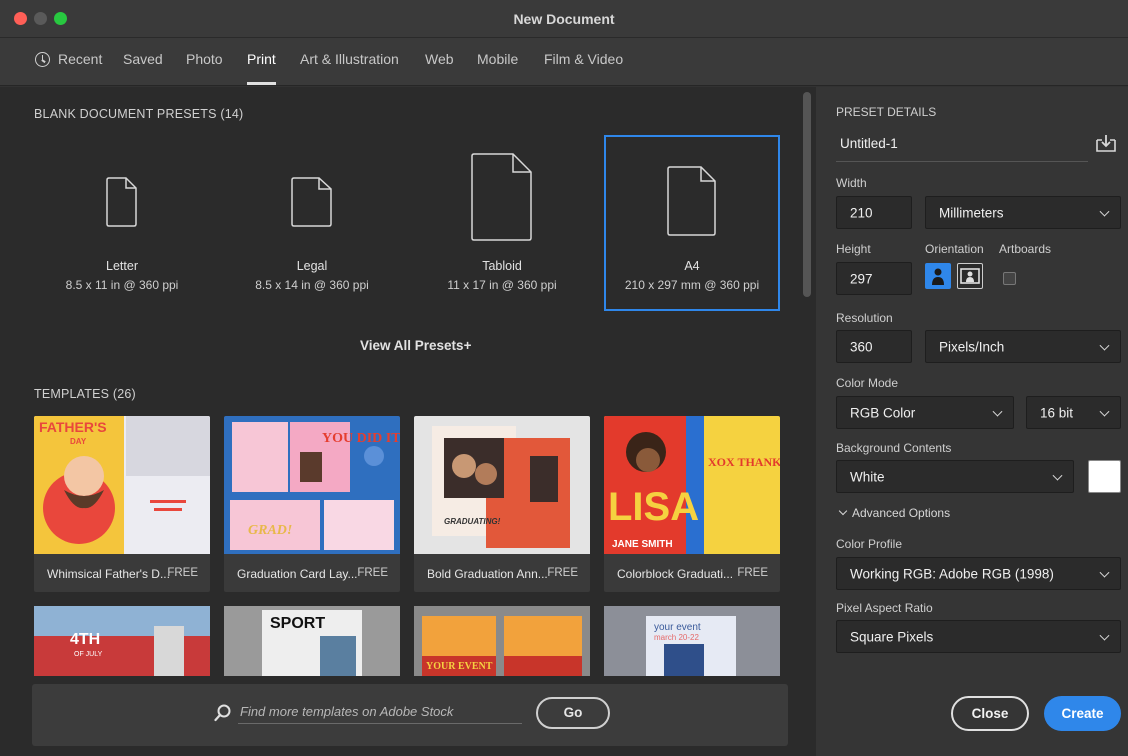  I want to click on template-thumbnail: LISA JANE SMITH XOX THANK YOU!, so click(692, 485).